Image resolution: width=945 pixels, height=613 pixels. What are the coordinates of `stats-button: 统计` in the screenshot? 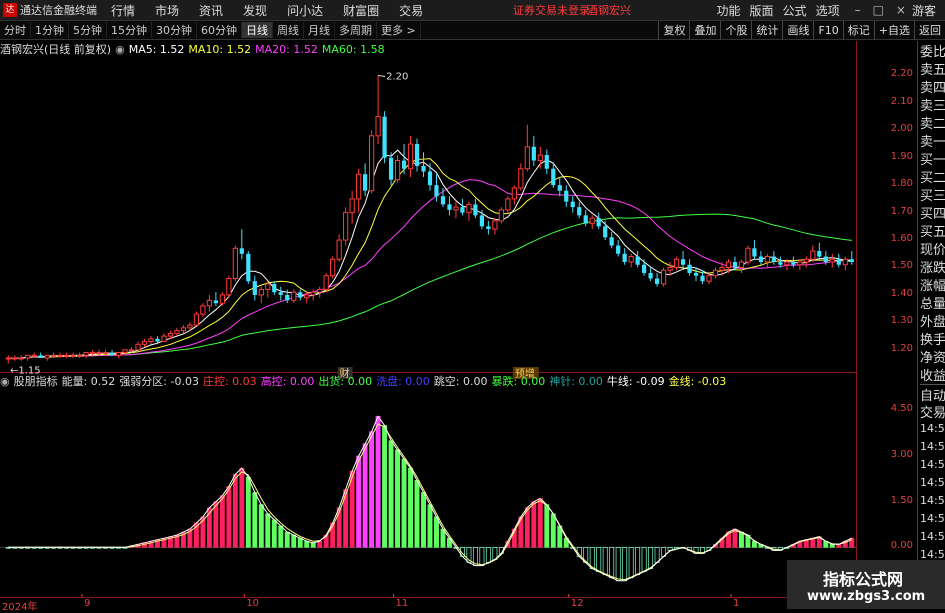 It's located at (766, 30).